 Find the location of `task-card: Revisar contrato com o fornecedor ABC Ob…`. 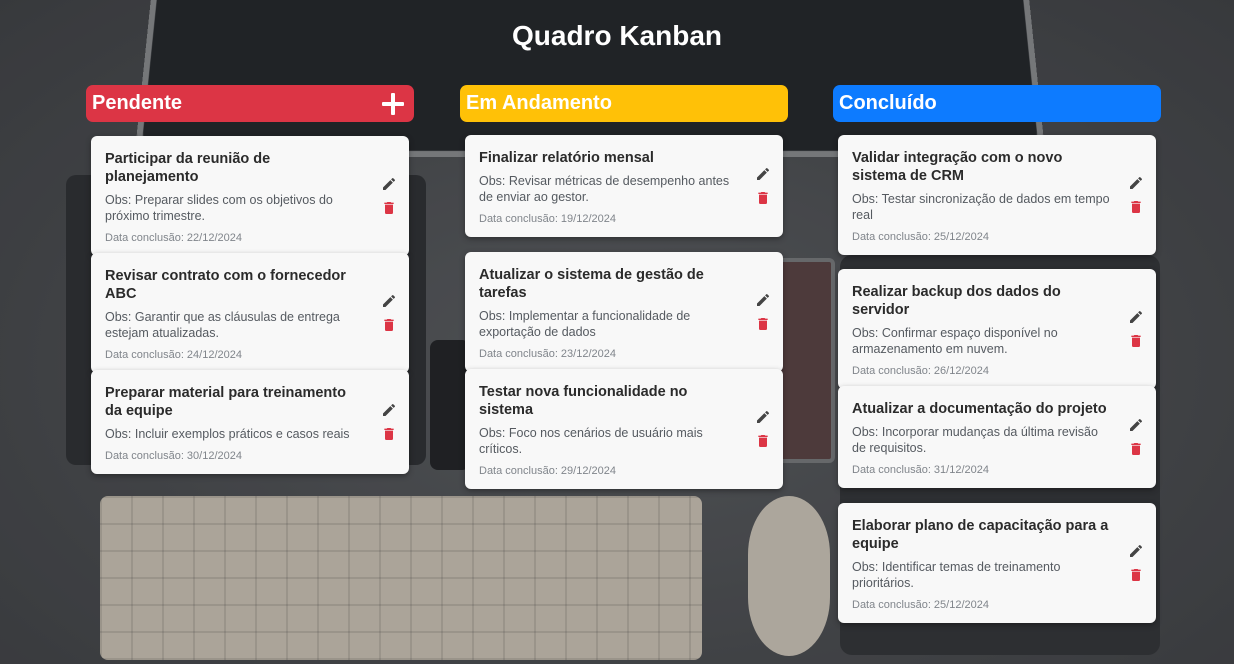

task-card: Revisar contrato com o fornecedor ABC Ob… is located at coordinates (250, 313).